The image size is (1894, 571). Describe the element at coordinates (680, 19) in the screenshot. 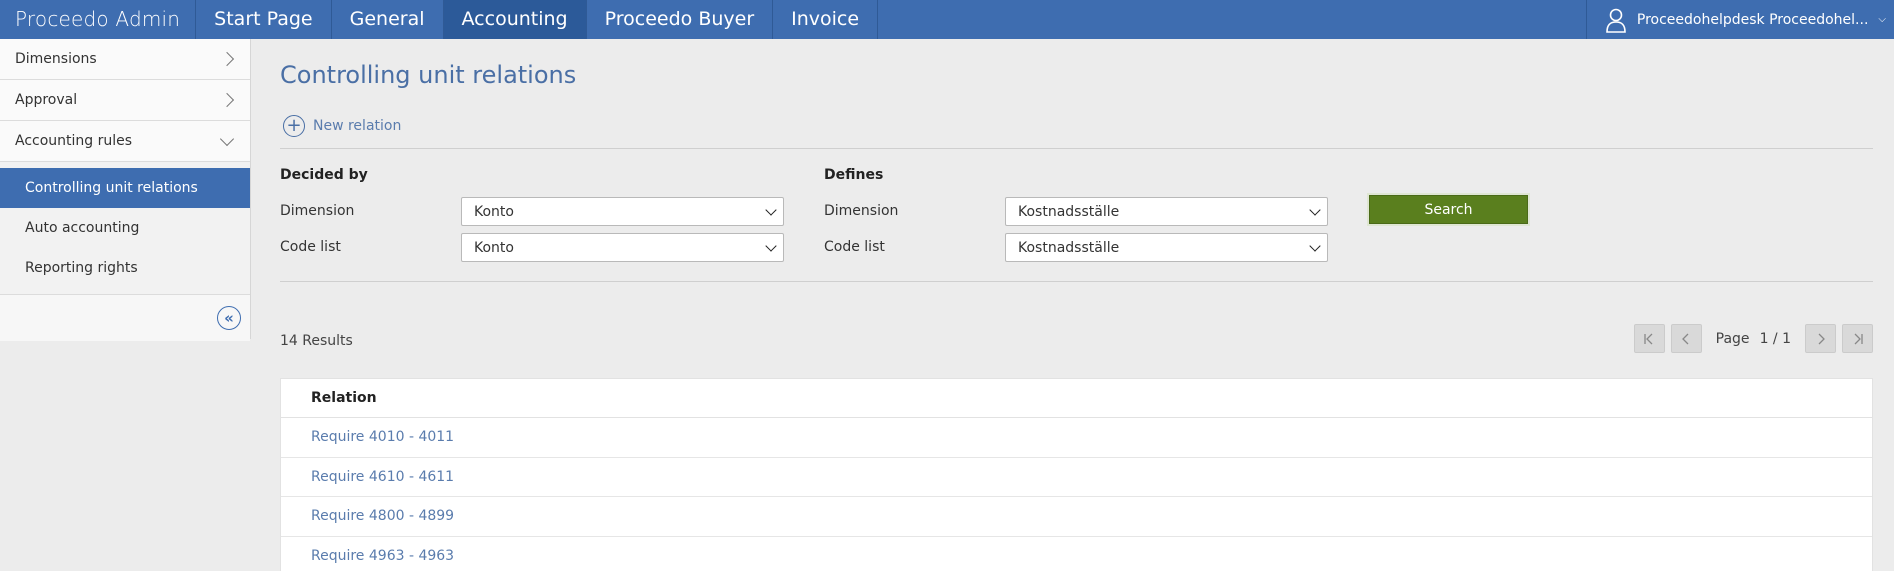

I see `nav-proceedo-buyer: Proceedo Buyer` at that location.